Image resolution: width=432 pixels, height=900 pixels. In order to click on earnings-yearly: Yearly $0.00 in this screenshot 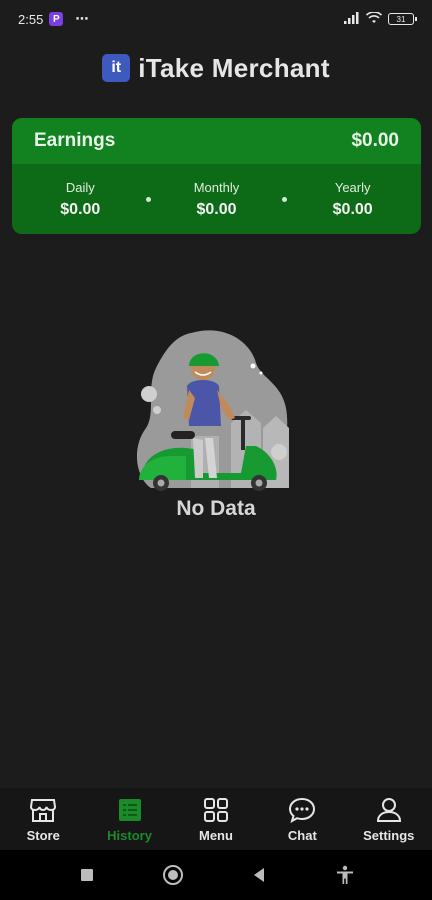, I will do `click(353, 199)`.